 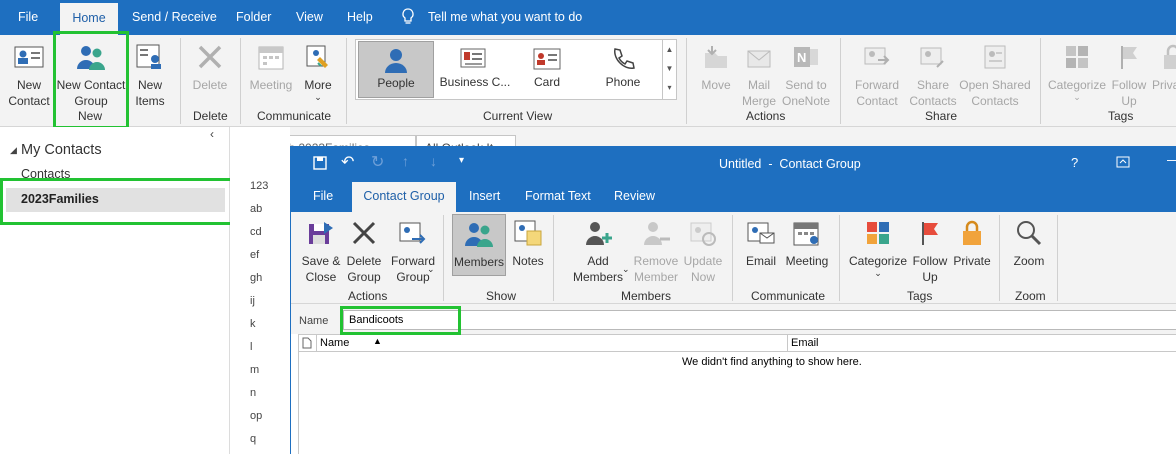 I want to click on alpha-index-item: m, so click(x=254, y=370).